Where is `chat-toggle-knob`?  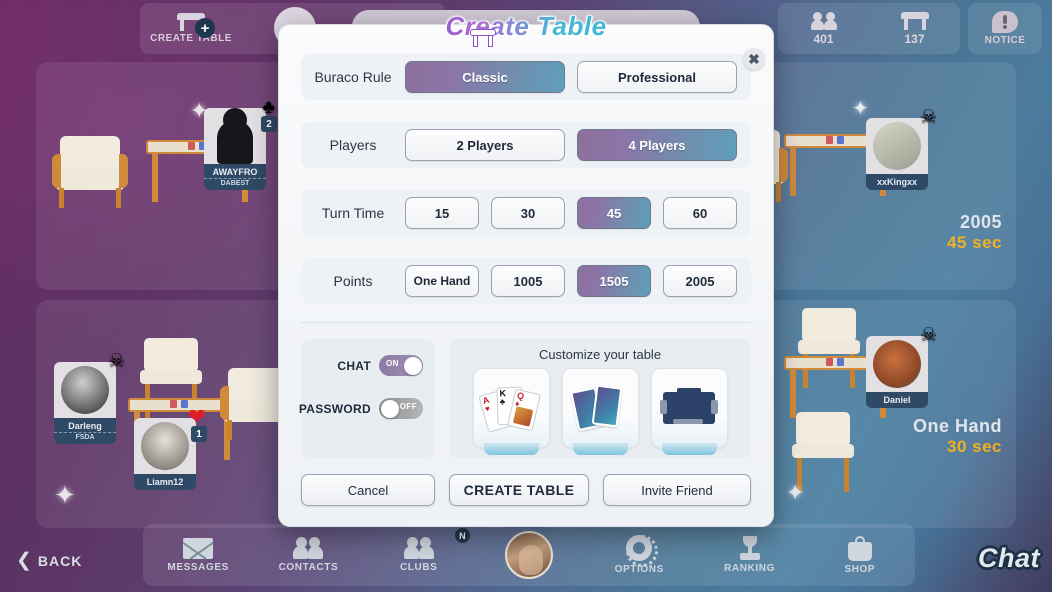 chat-toggle-knob is located at coordinates (412, 365).